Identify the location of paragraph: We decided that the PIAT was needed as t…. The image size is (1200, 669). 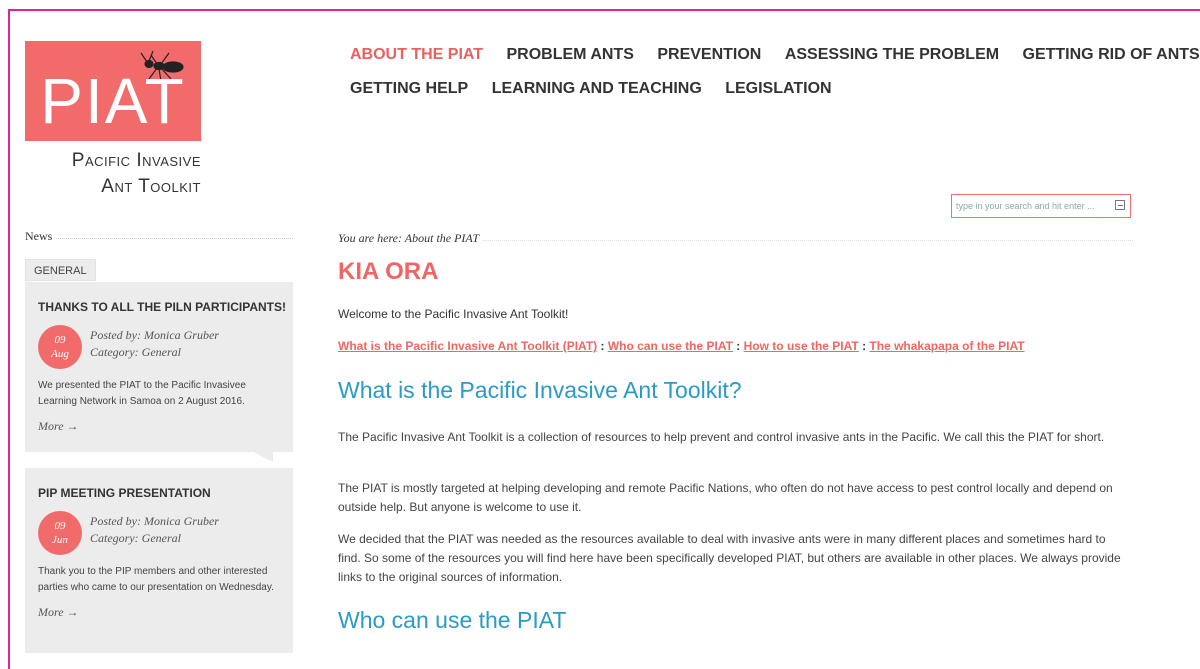
(729, 558).